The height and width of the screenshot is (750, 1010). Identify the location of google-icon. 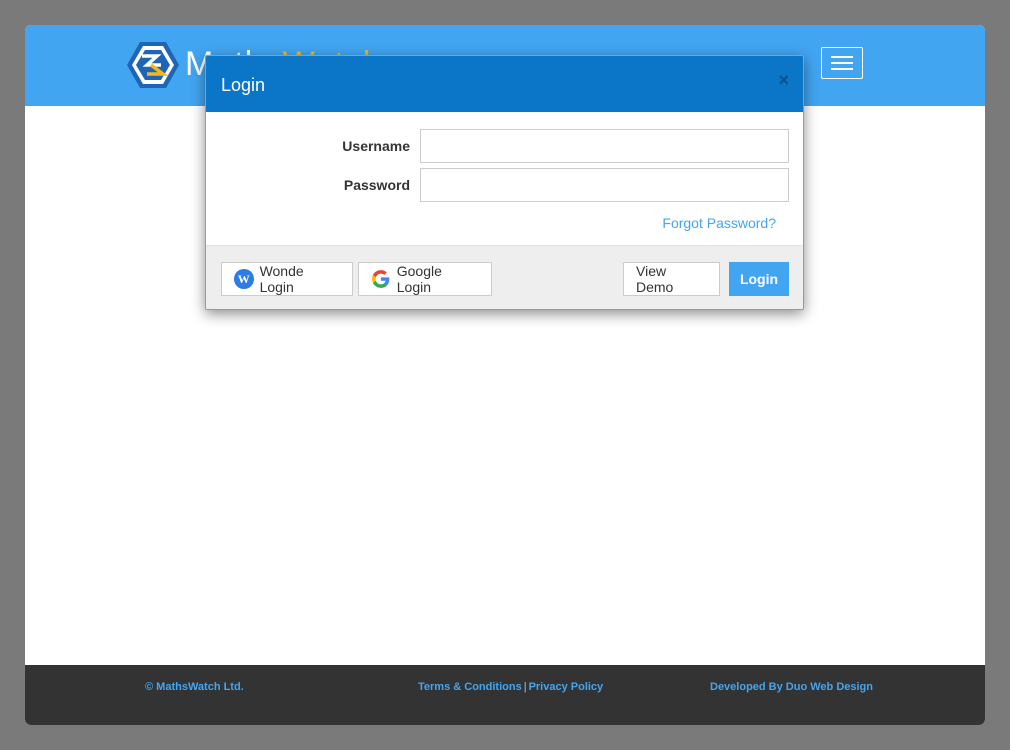
(380, 279).